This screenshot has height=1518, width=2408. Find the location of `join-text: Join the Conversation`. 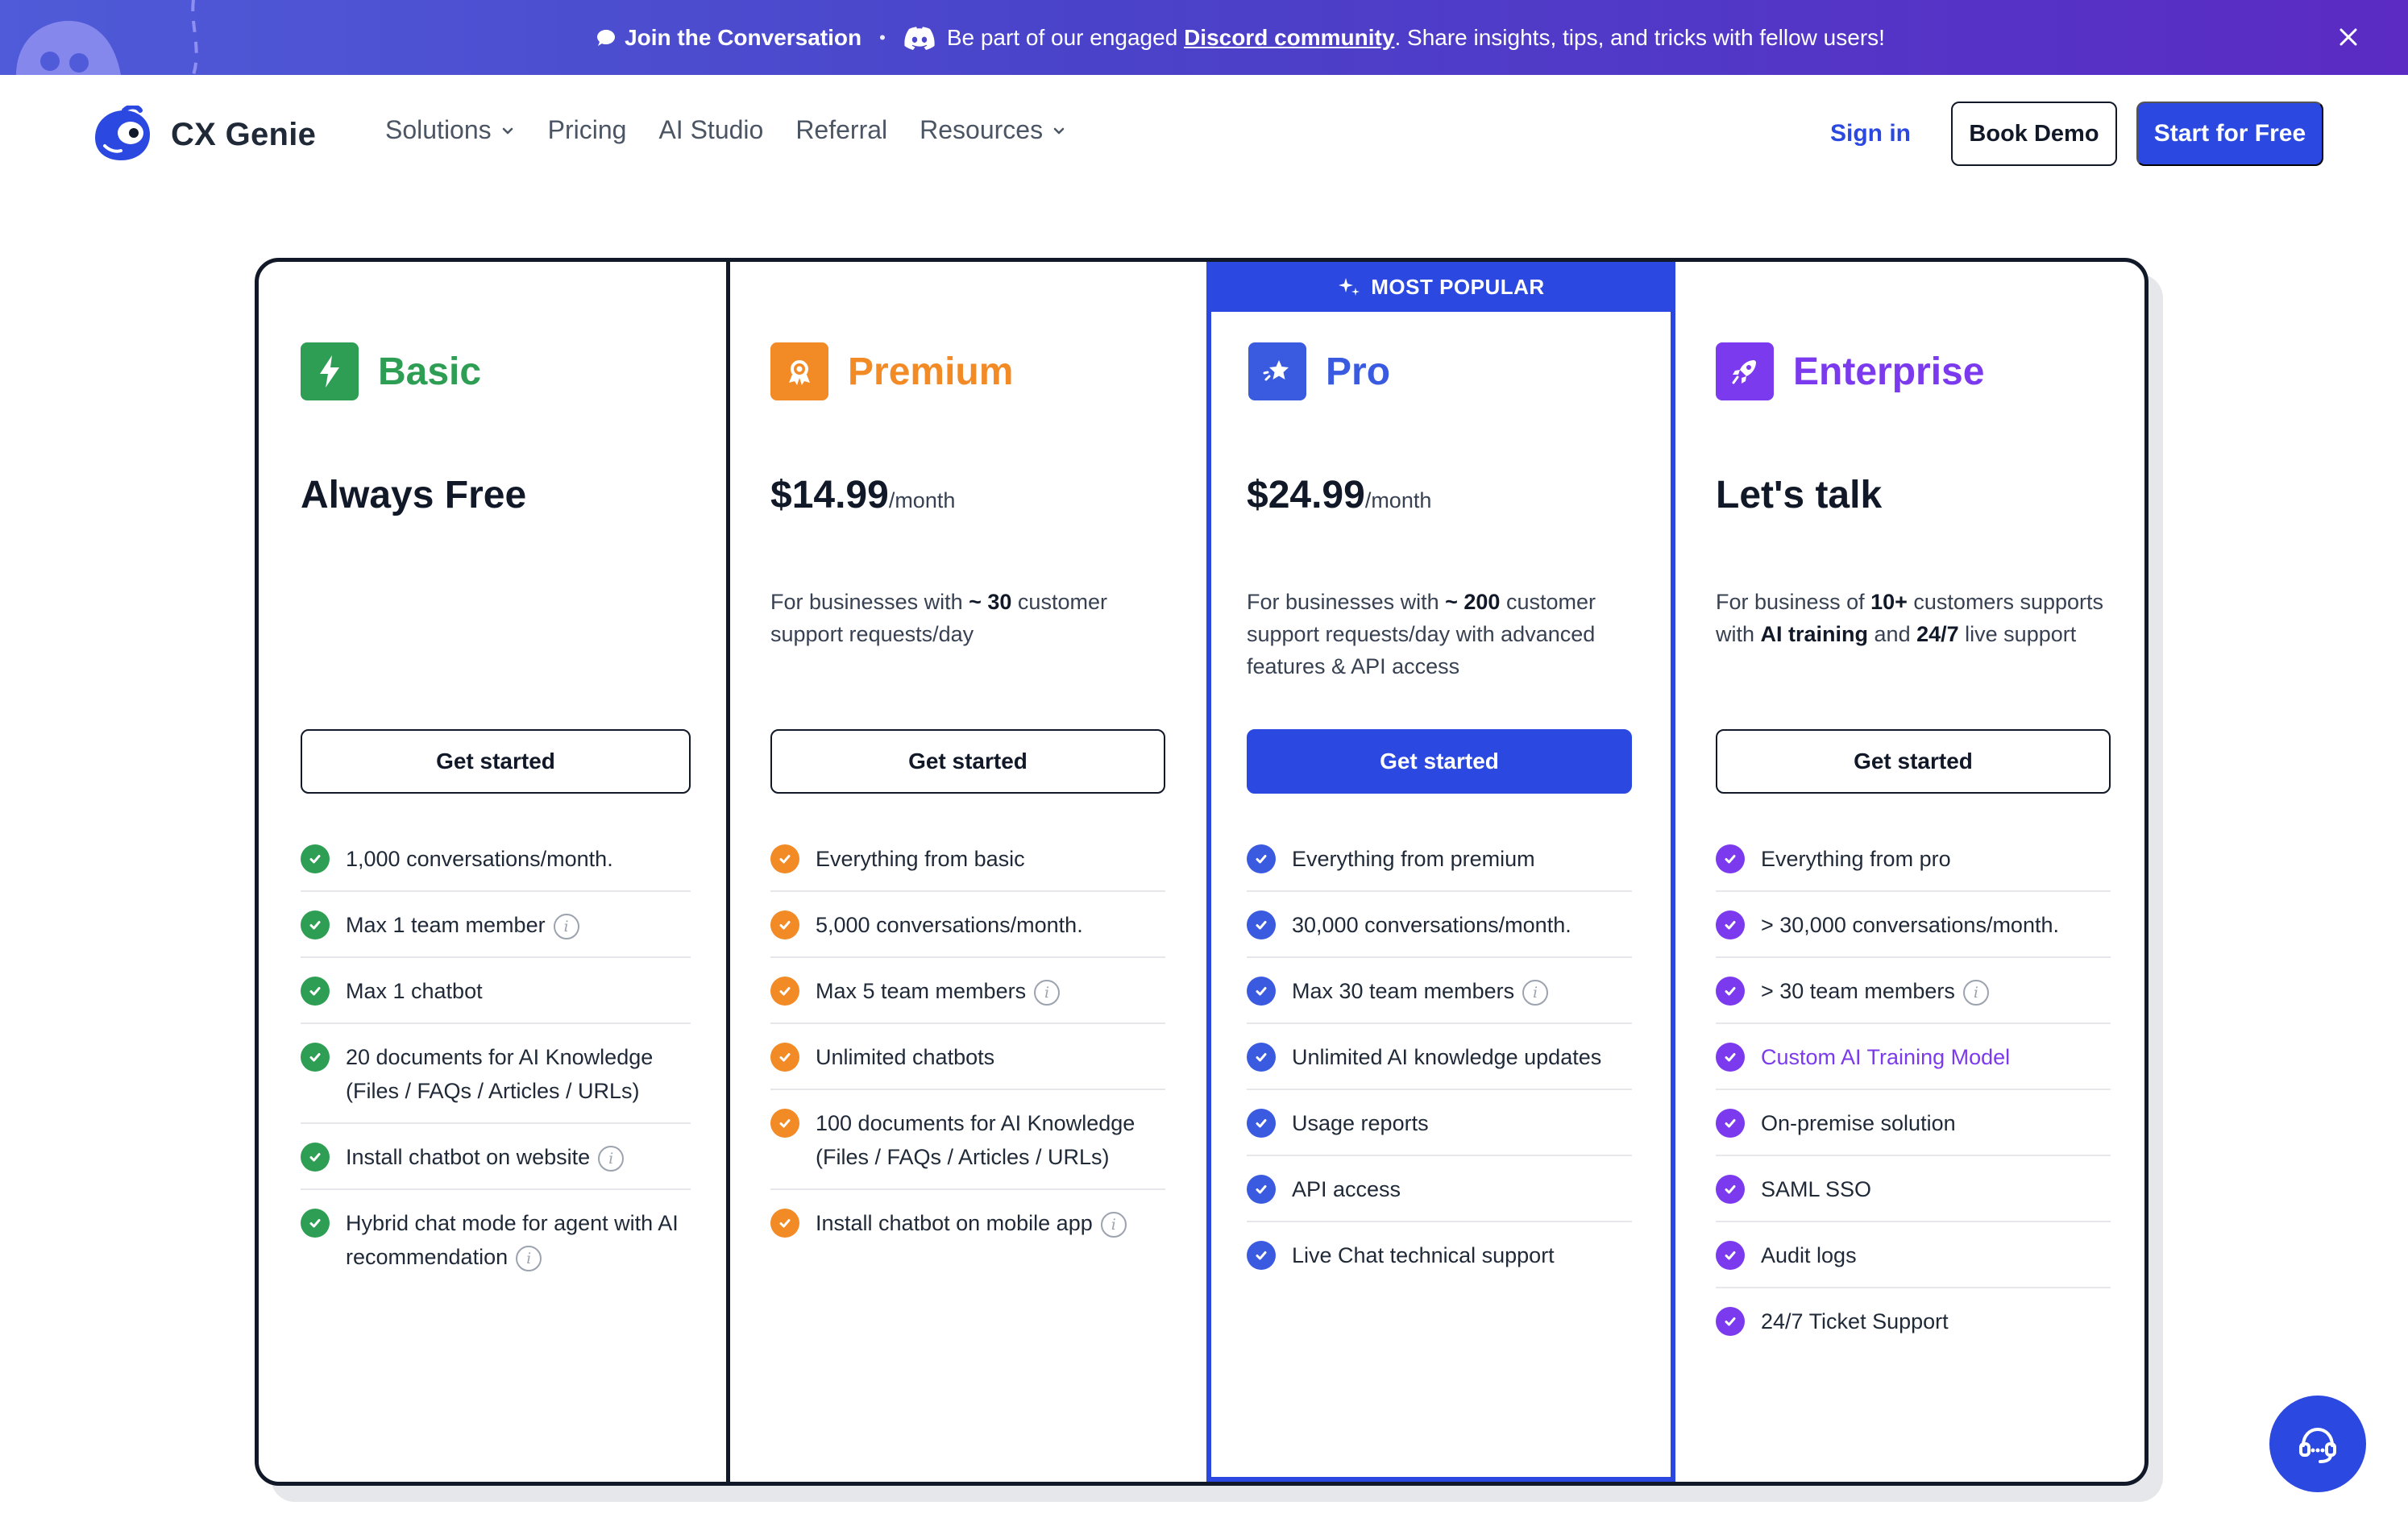

join-text: Join the Conversation is located at coordinates (744, 37).